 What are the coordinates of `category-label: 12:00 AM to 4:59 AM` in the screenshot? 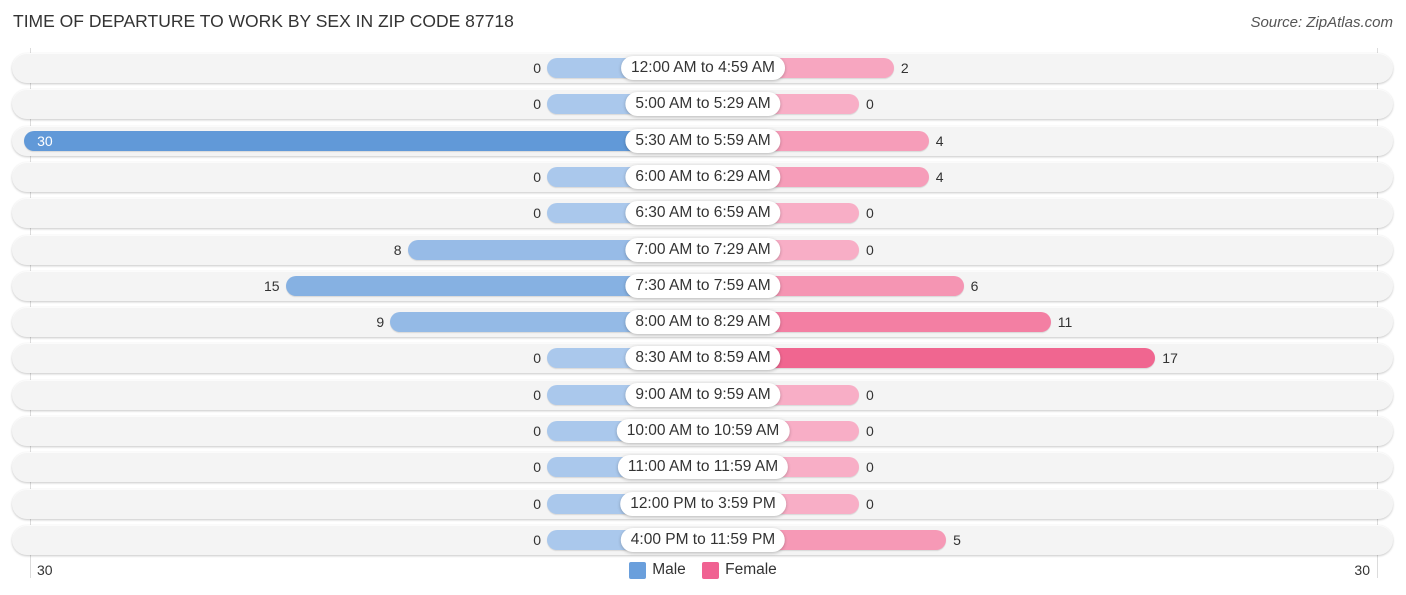 It's located at (703, 68).